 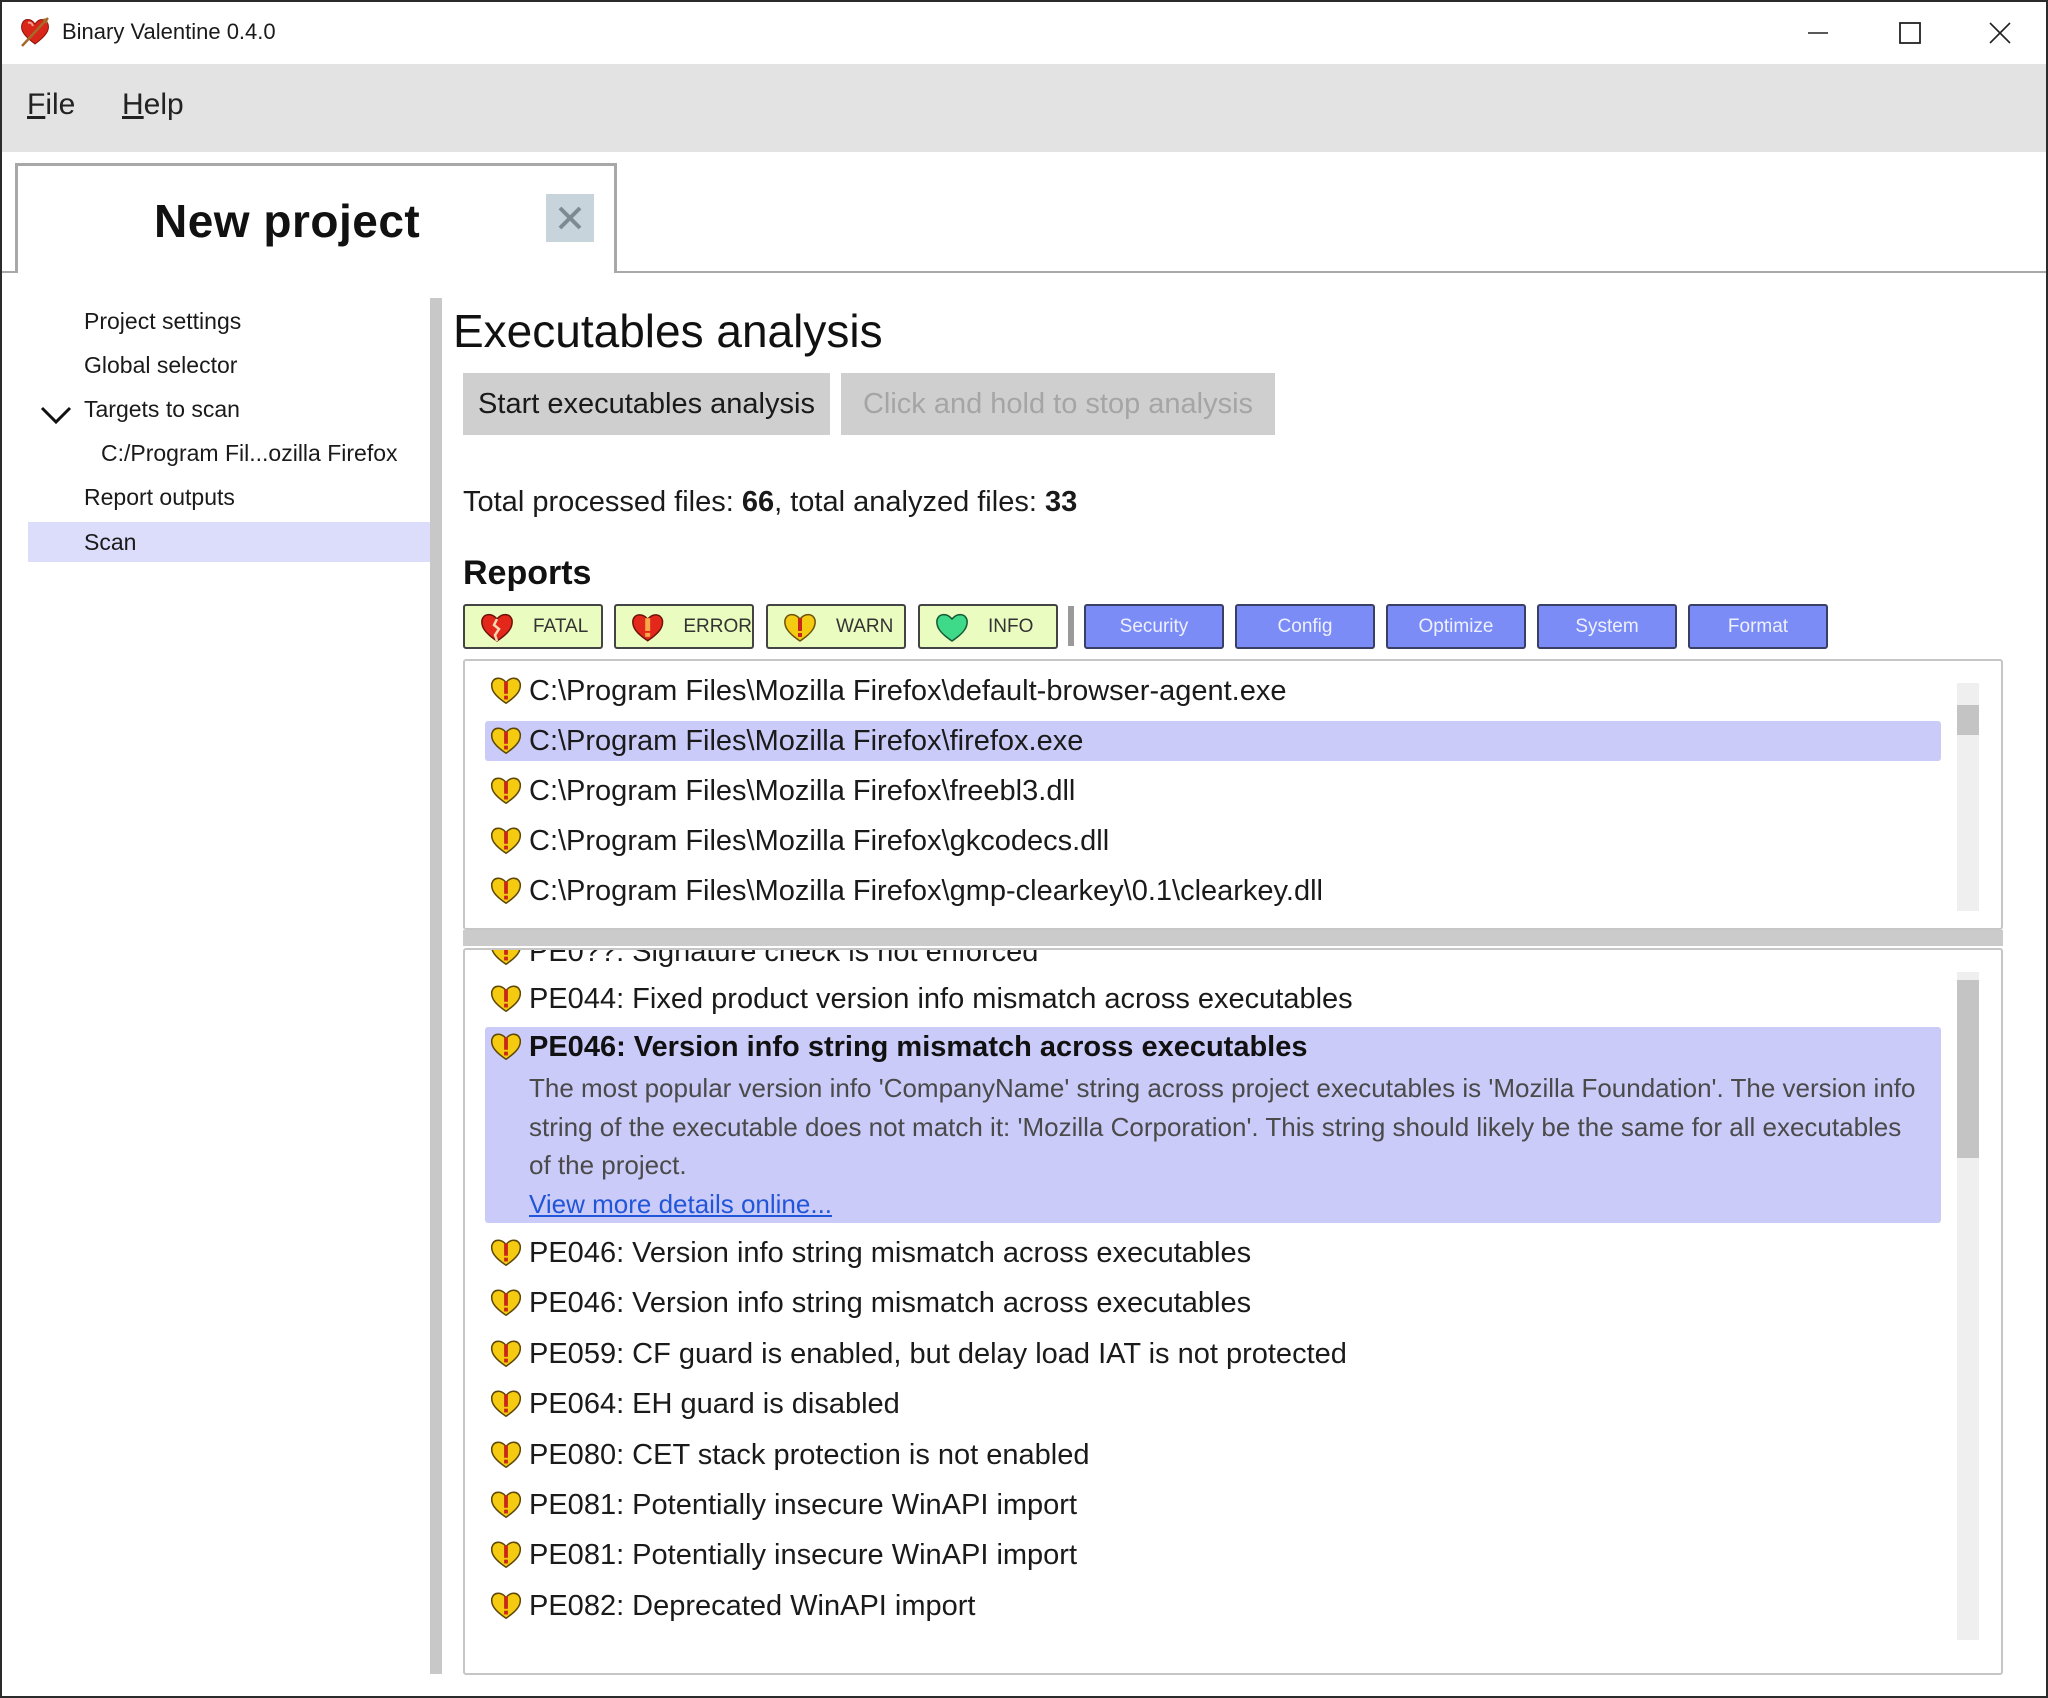 What do you see at coordinates (1968, 1306) in the screenshot?
I see `issues-scrollbar` at bounding box center [1968, 1306].